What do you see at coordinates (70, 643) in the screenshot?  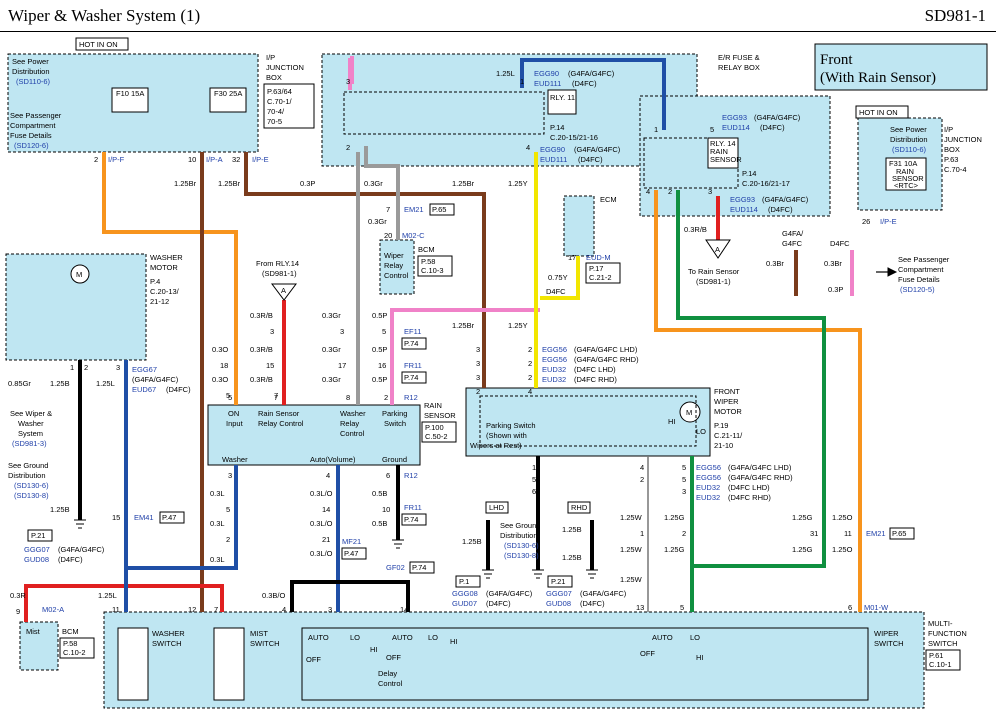 I see `bt-bcm-ref1: P.58` at bounding box center [70, 643].